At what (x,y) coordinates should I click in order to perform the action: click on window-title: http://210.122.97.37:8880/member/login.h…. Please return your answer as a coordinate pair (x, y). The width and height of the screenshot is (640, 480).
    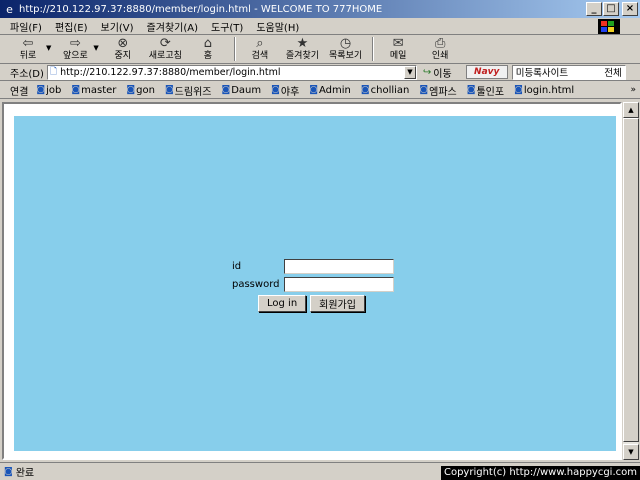
    Looking at the image, I should click on (201, 9).